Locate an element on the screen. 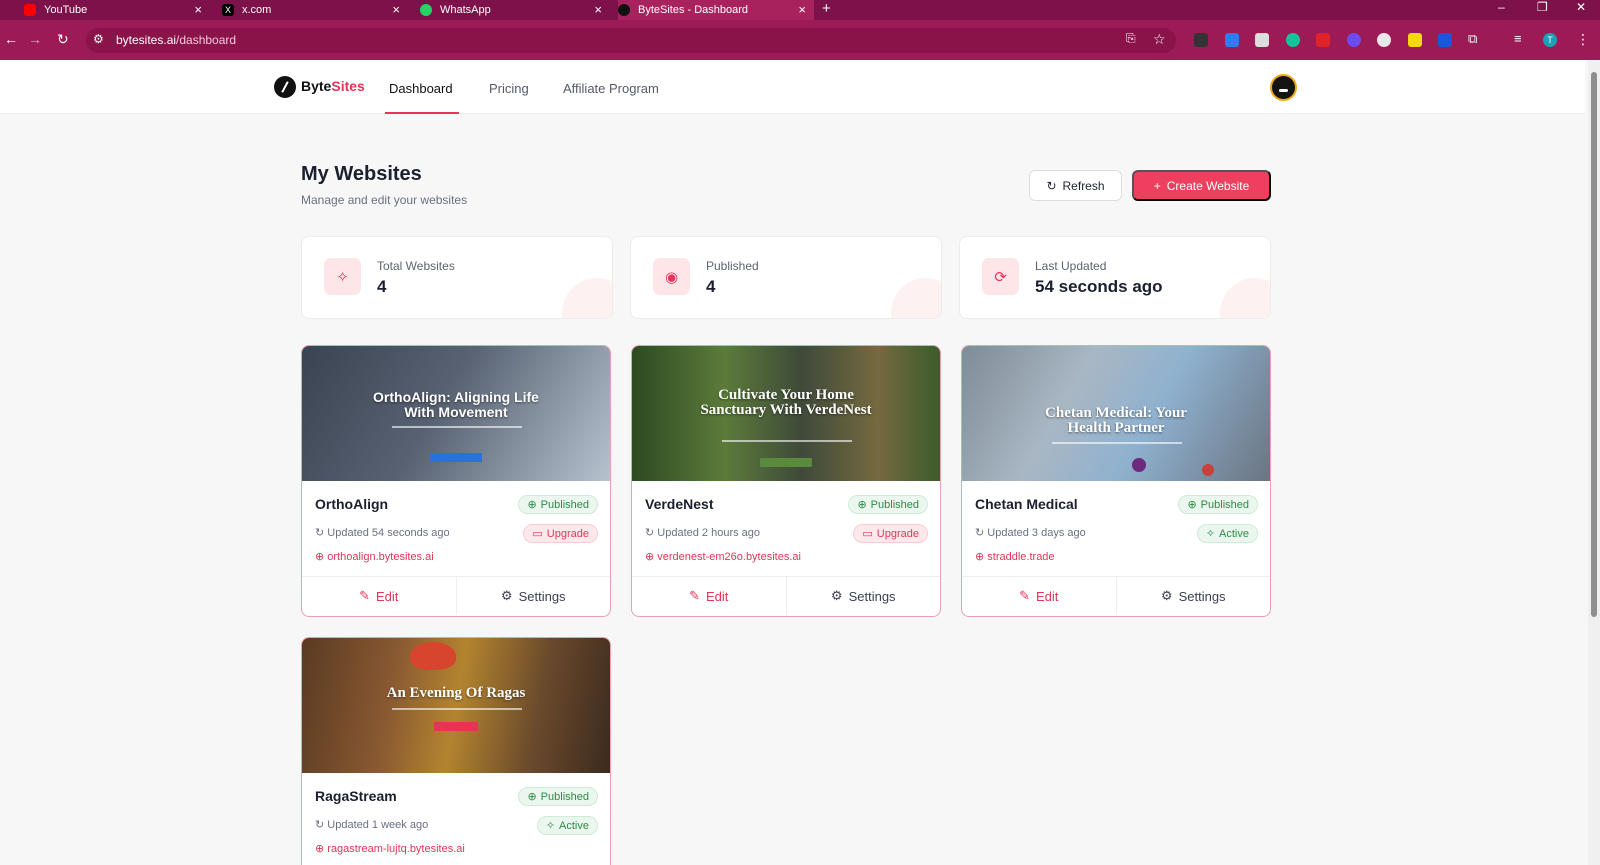  scrollbar-thumb is located at coordinates (1594, 344).